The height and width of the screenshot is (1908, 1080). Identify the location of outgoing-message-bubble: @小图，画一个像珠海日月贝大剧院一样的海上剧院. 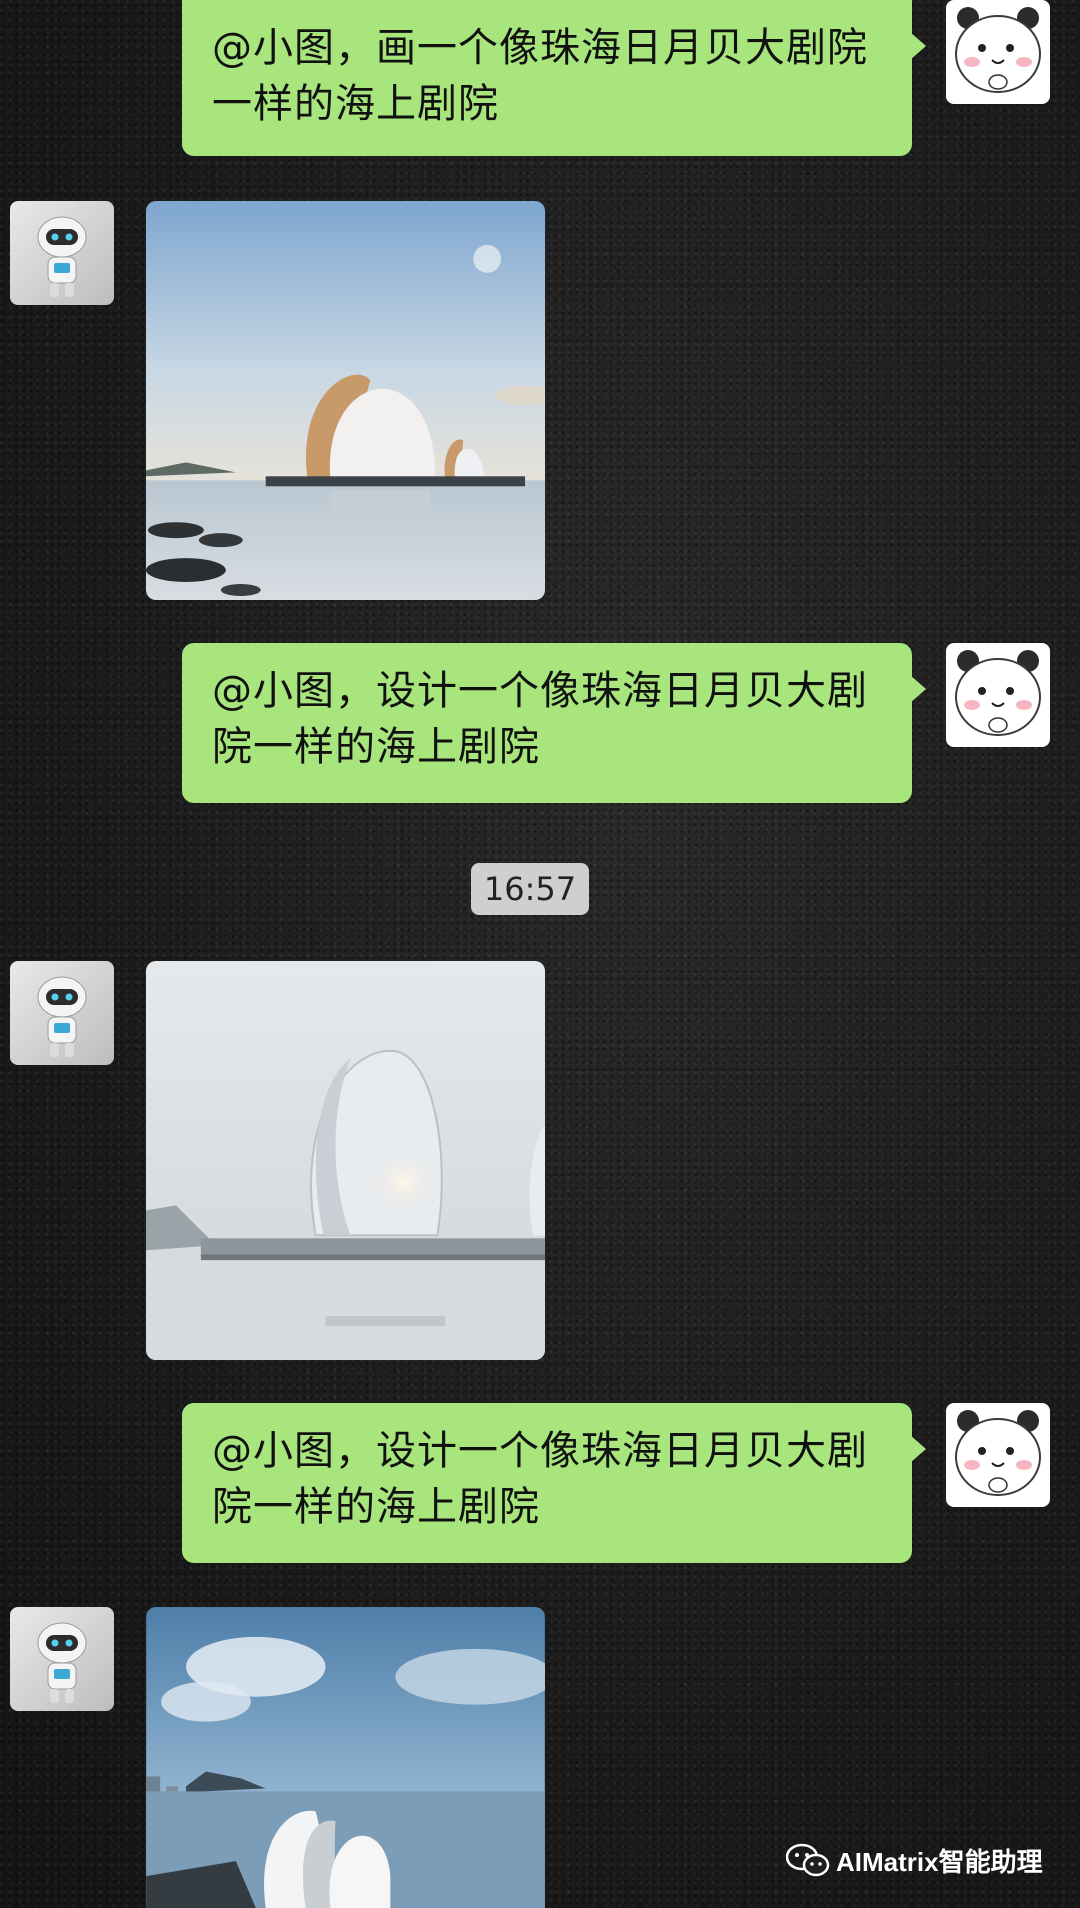
(554, 78).